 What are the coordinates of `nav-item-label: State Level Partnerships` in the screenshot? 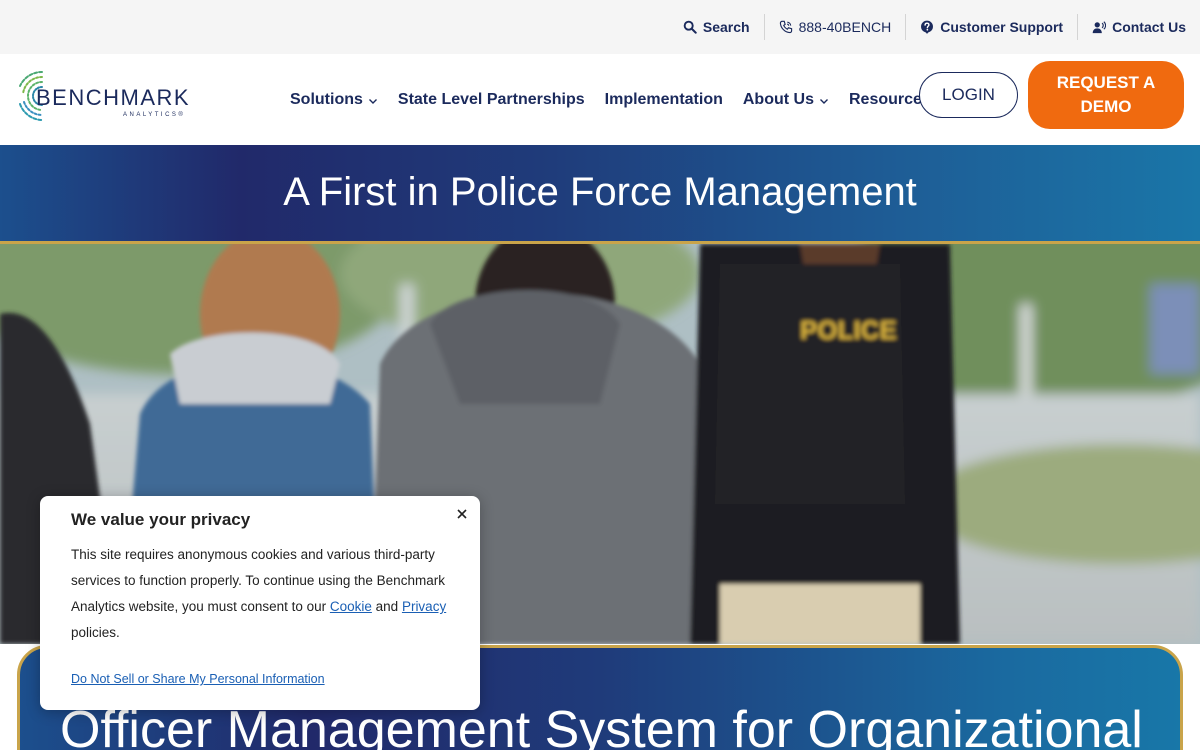 It's located at (491, 99).